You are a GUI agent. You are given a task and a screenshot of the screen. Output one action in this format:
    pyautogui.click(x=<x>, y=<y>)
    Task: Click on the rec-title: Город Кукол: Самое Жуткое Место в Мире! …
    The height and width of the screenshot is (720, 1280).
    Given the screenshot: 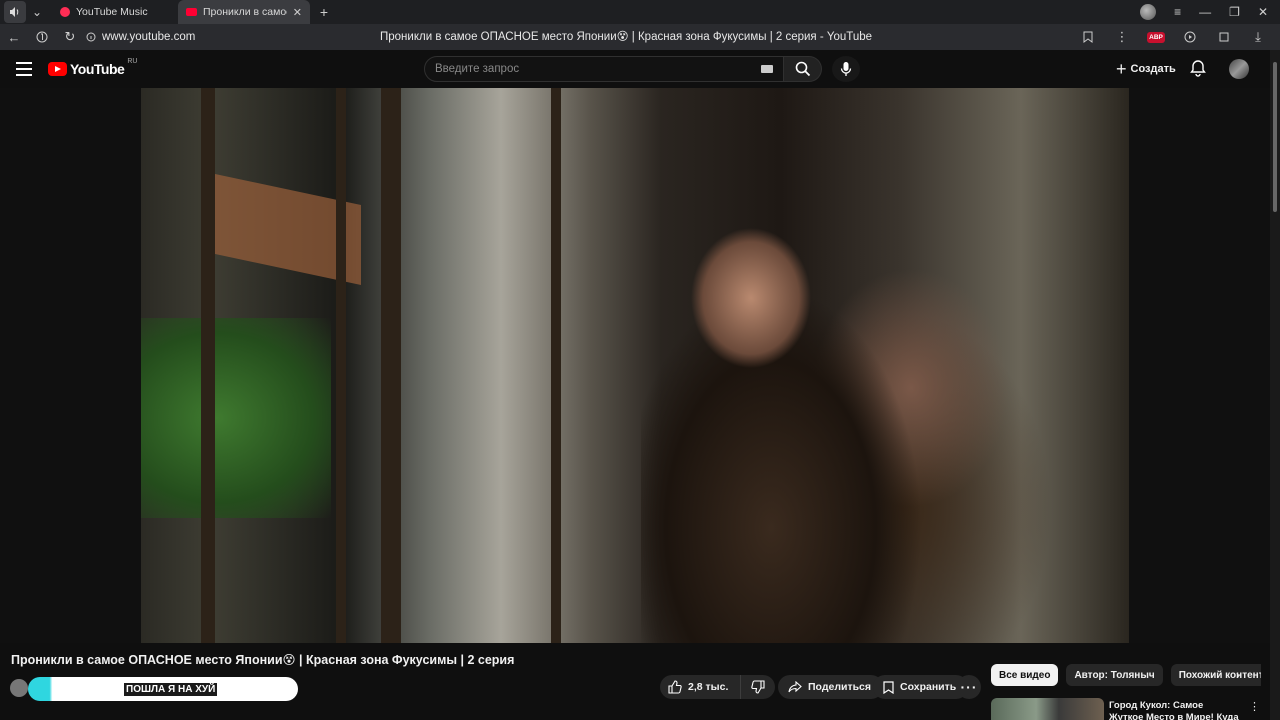 What is the action you would take?
    pyautogui.click(x=1174, y=710)
    